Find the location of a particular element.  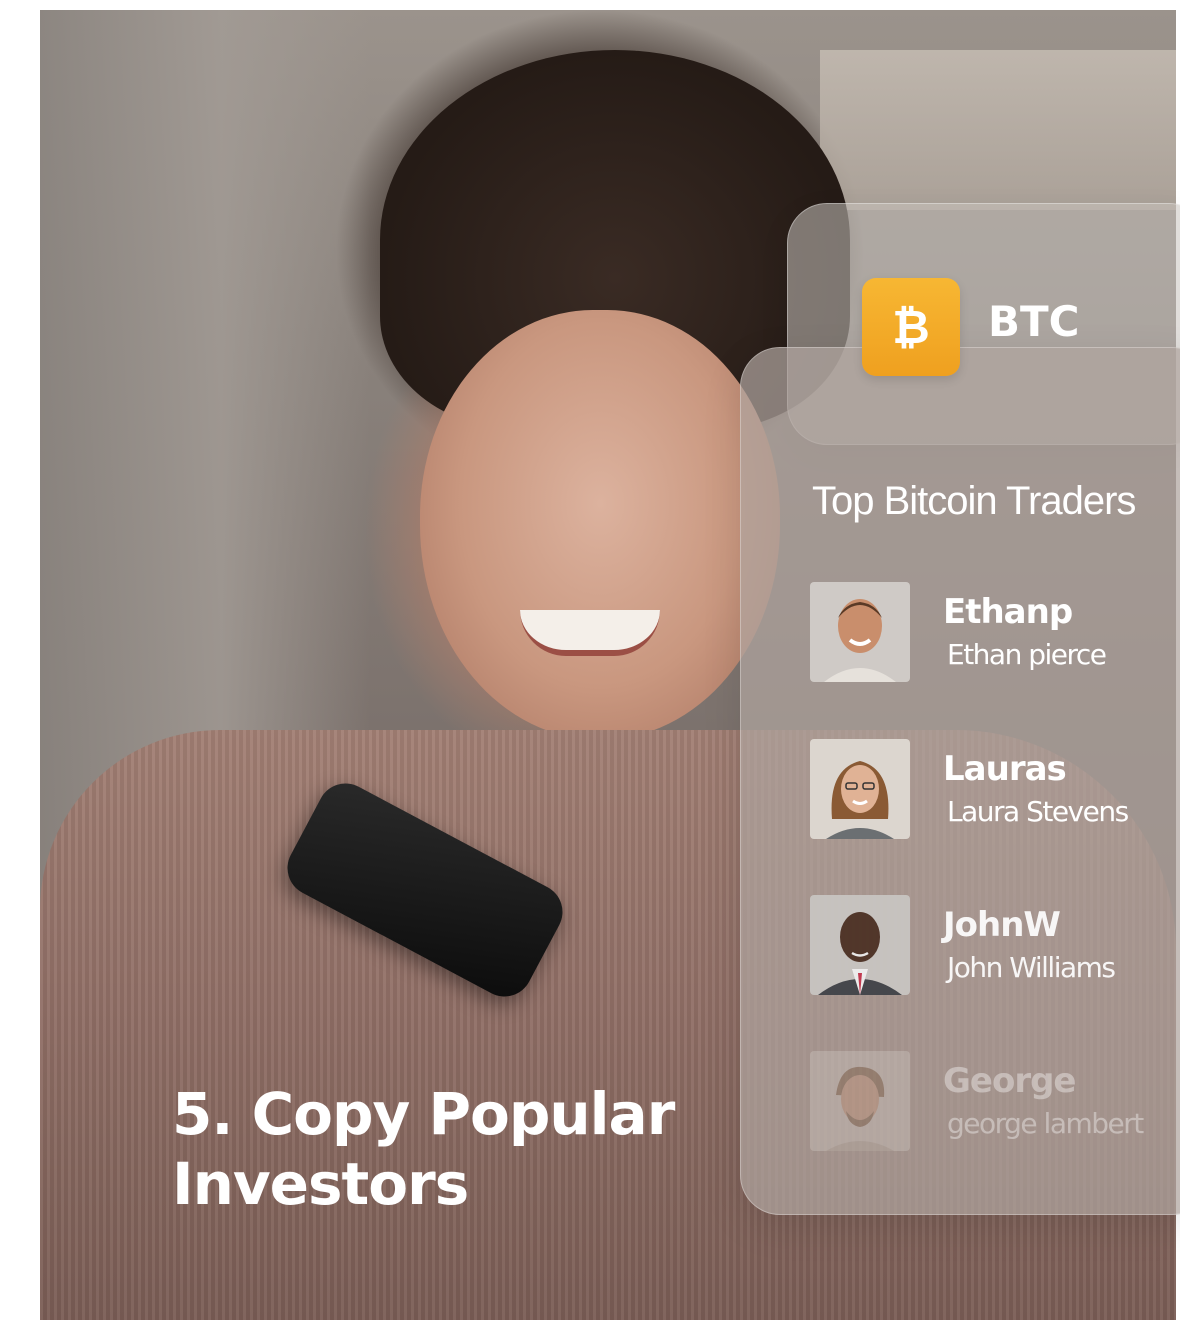

section-headline: 5. Copy Popular Investors is located at coordinates (432, 1149).